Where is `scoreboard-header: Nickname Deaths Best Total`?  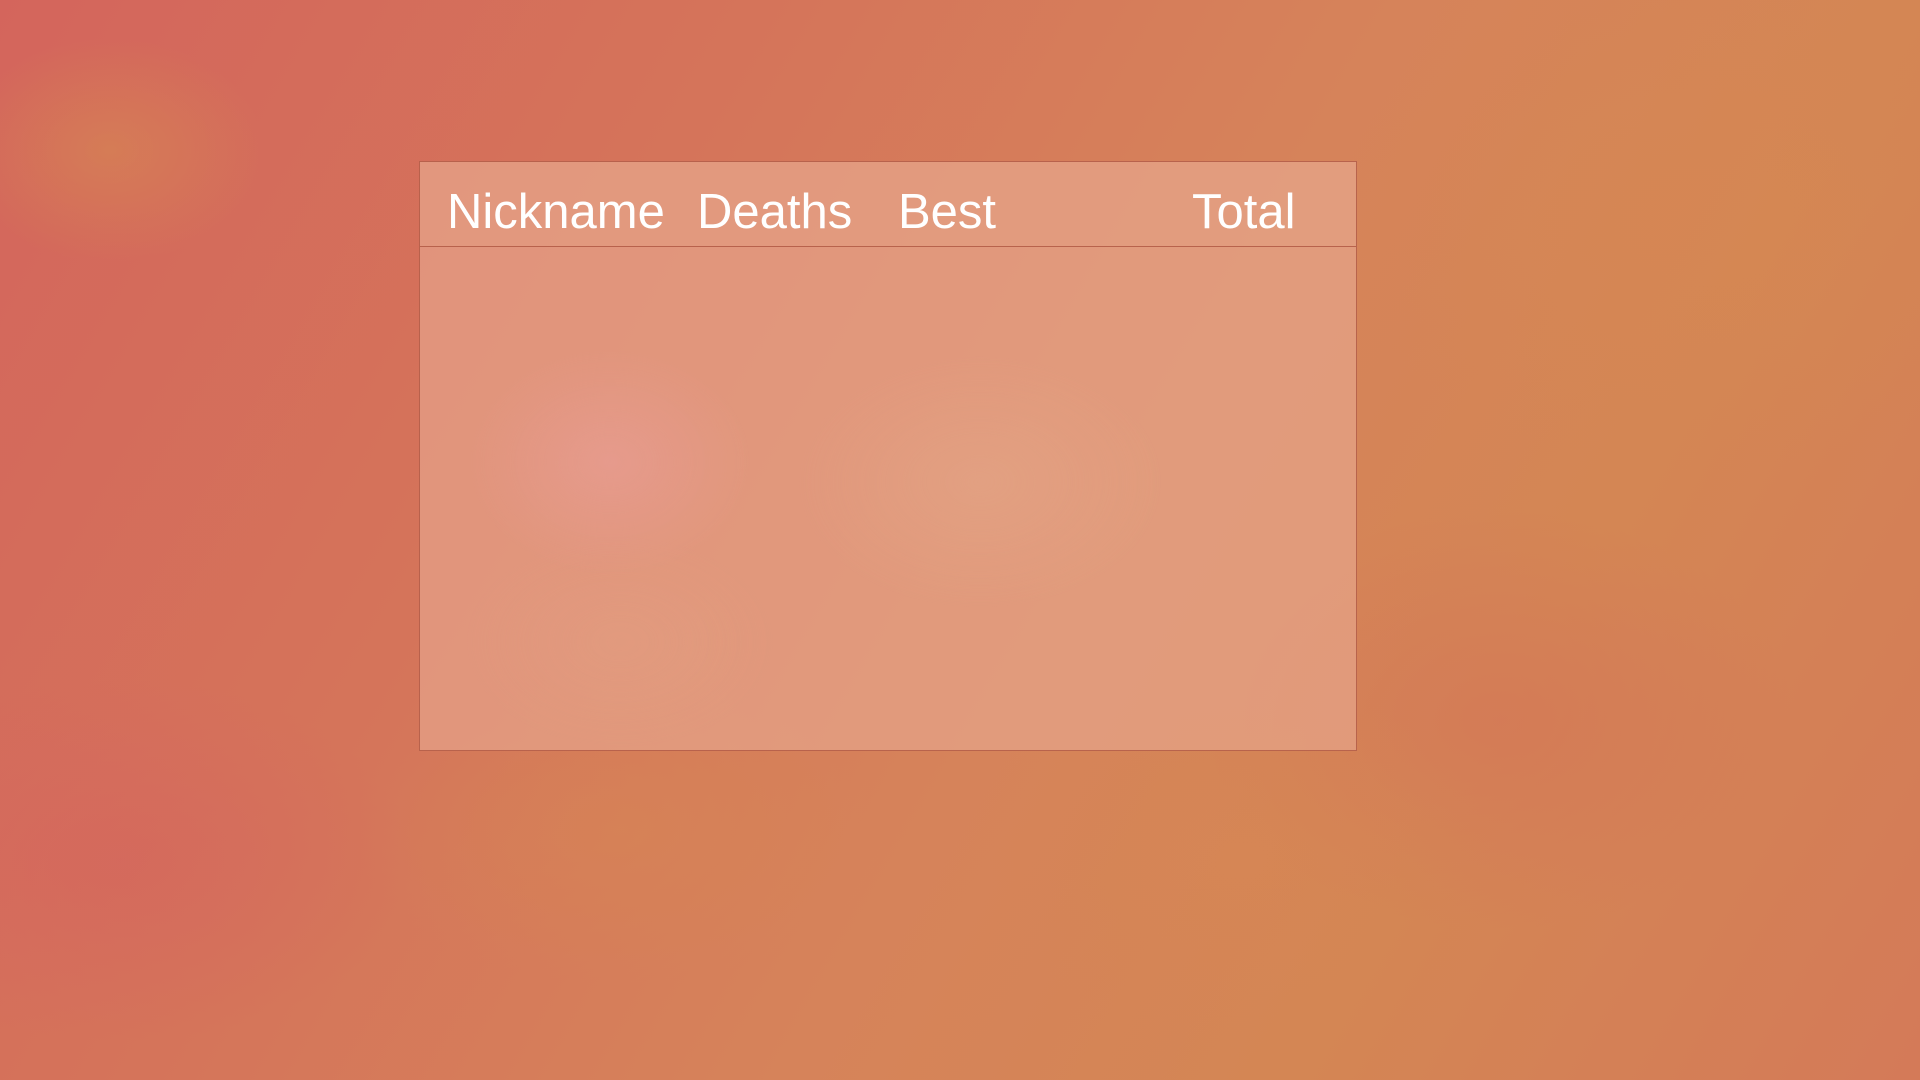
scoreboard-header: Nickname Deaths Best Total is located at coordinates (888, 204).